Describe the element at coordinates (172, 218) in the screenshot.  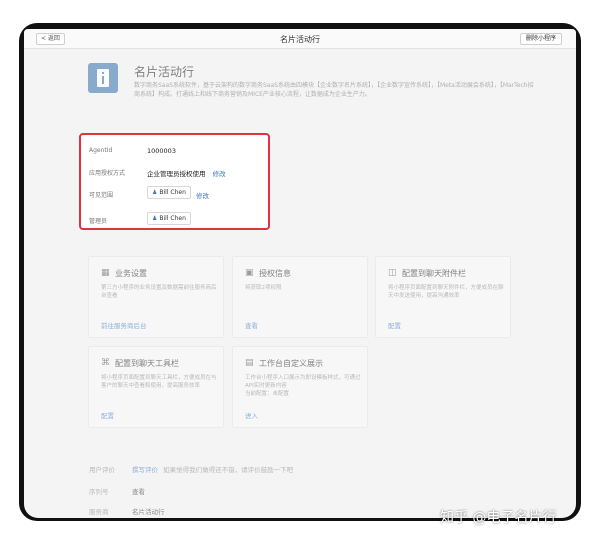
I see `admin-user-name: Bill Chen` at that location.